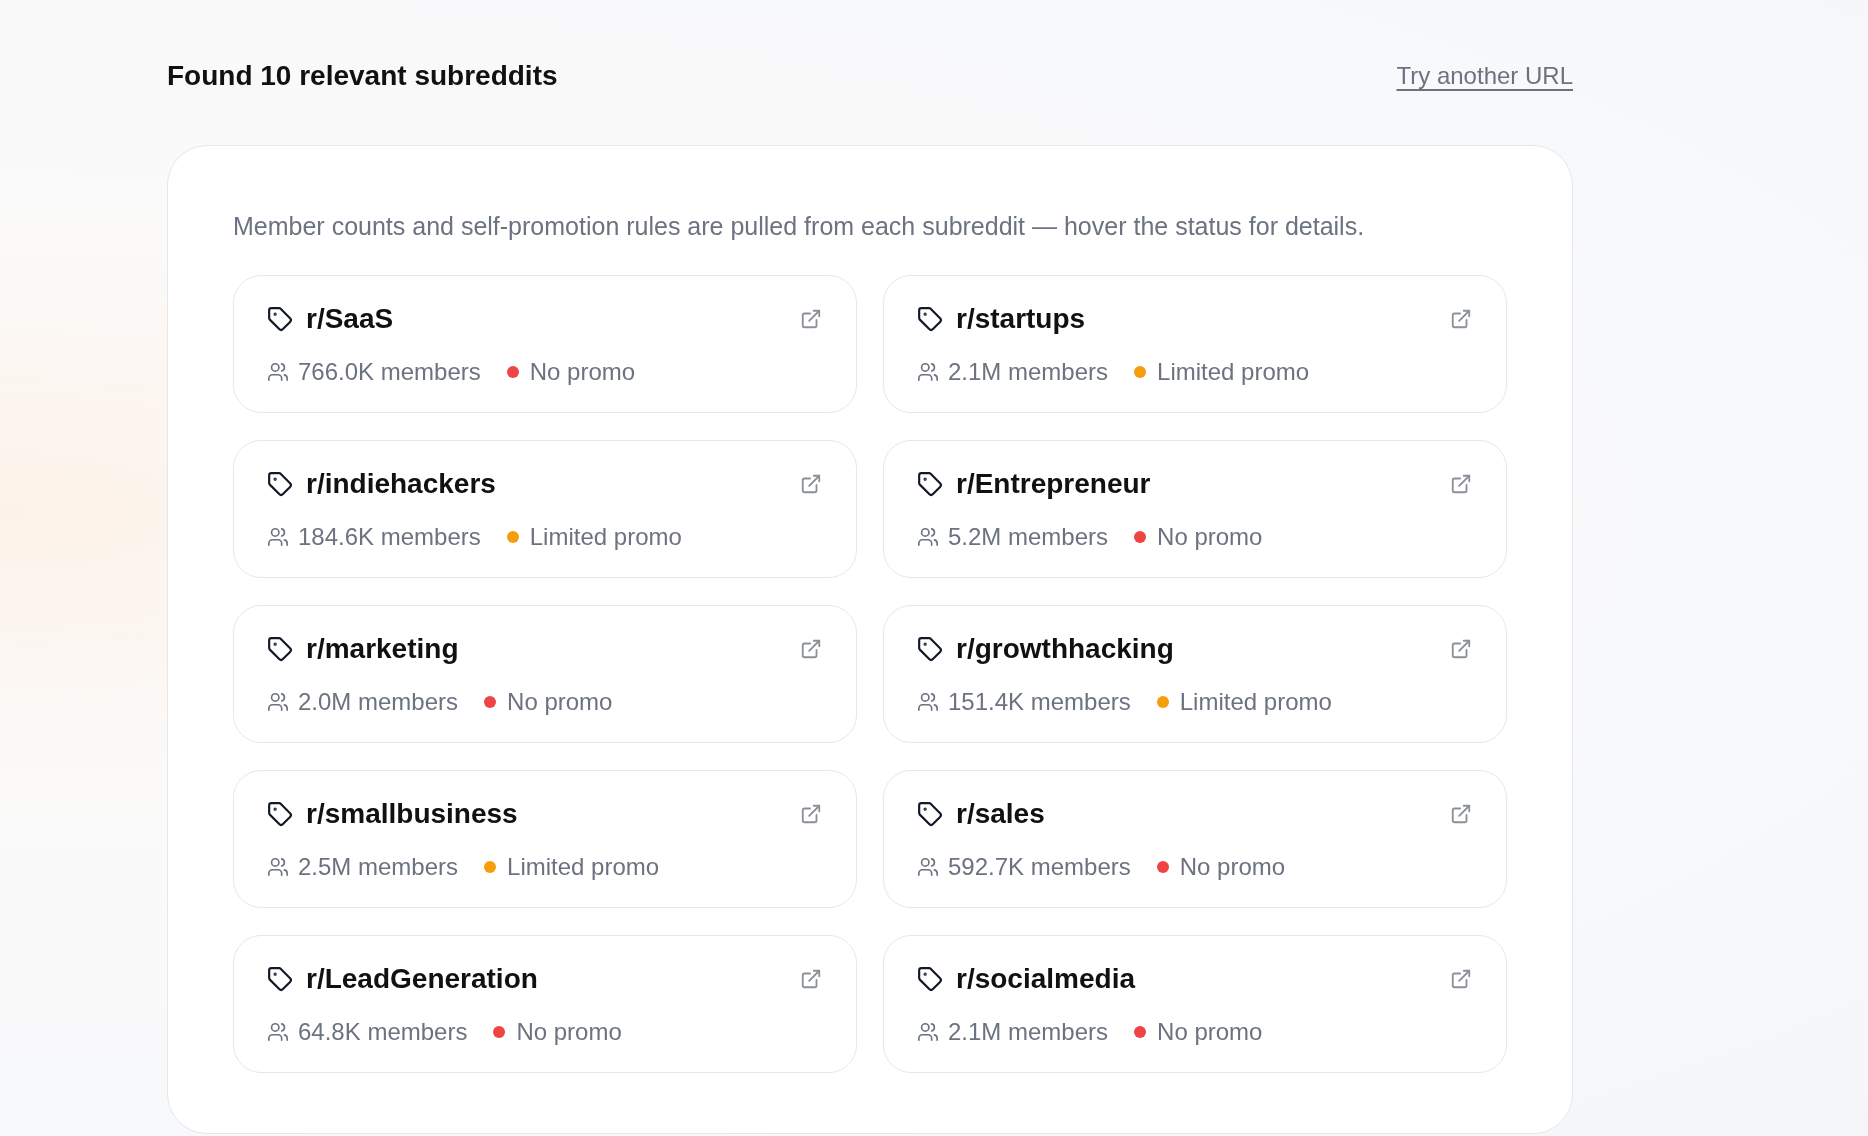 Image resolution: width=1868 pixels, height=1136 pixels. I want to click on member-count: 592.7K members, so click(1039, 867).